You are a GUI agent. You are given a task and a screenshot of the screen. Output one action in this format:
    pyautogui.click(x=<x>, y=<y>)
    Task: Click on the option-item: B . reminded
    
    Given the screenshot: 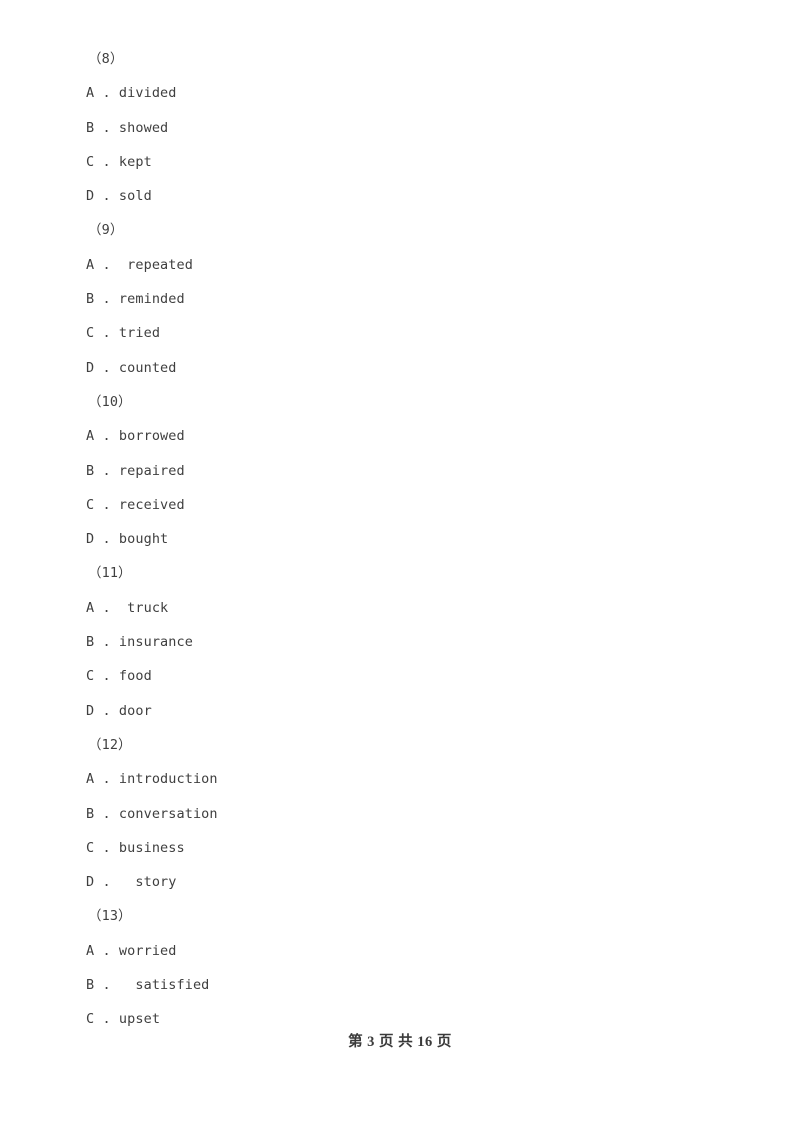 What is the action you would take?
    pyautogui.click(x=400, y=299)
    